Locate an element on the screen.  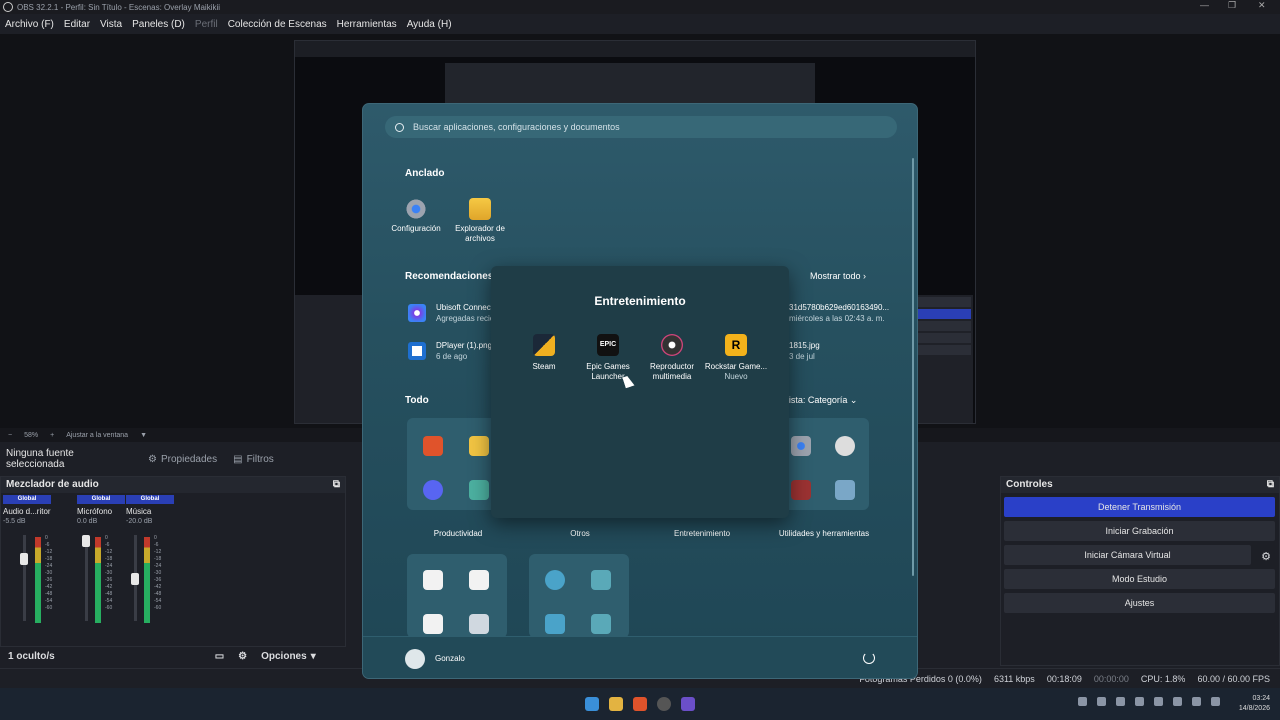
scale-tick: -30 is located at coordinates (109, 573).